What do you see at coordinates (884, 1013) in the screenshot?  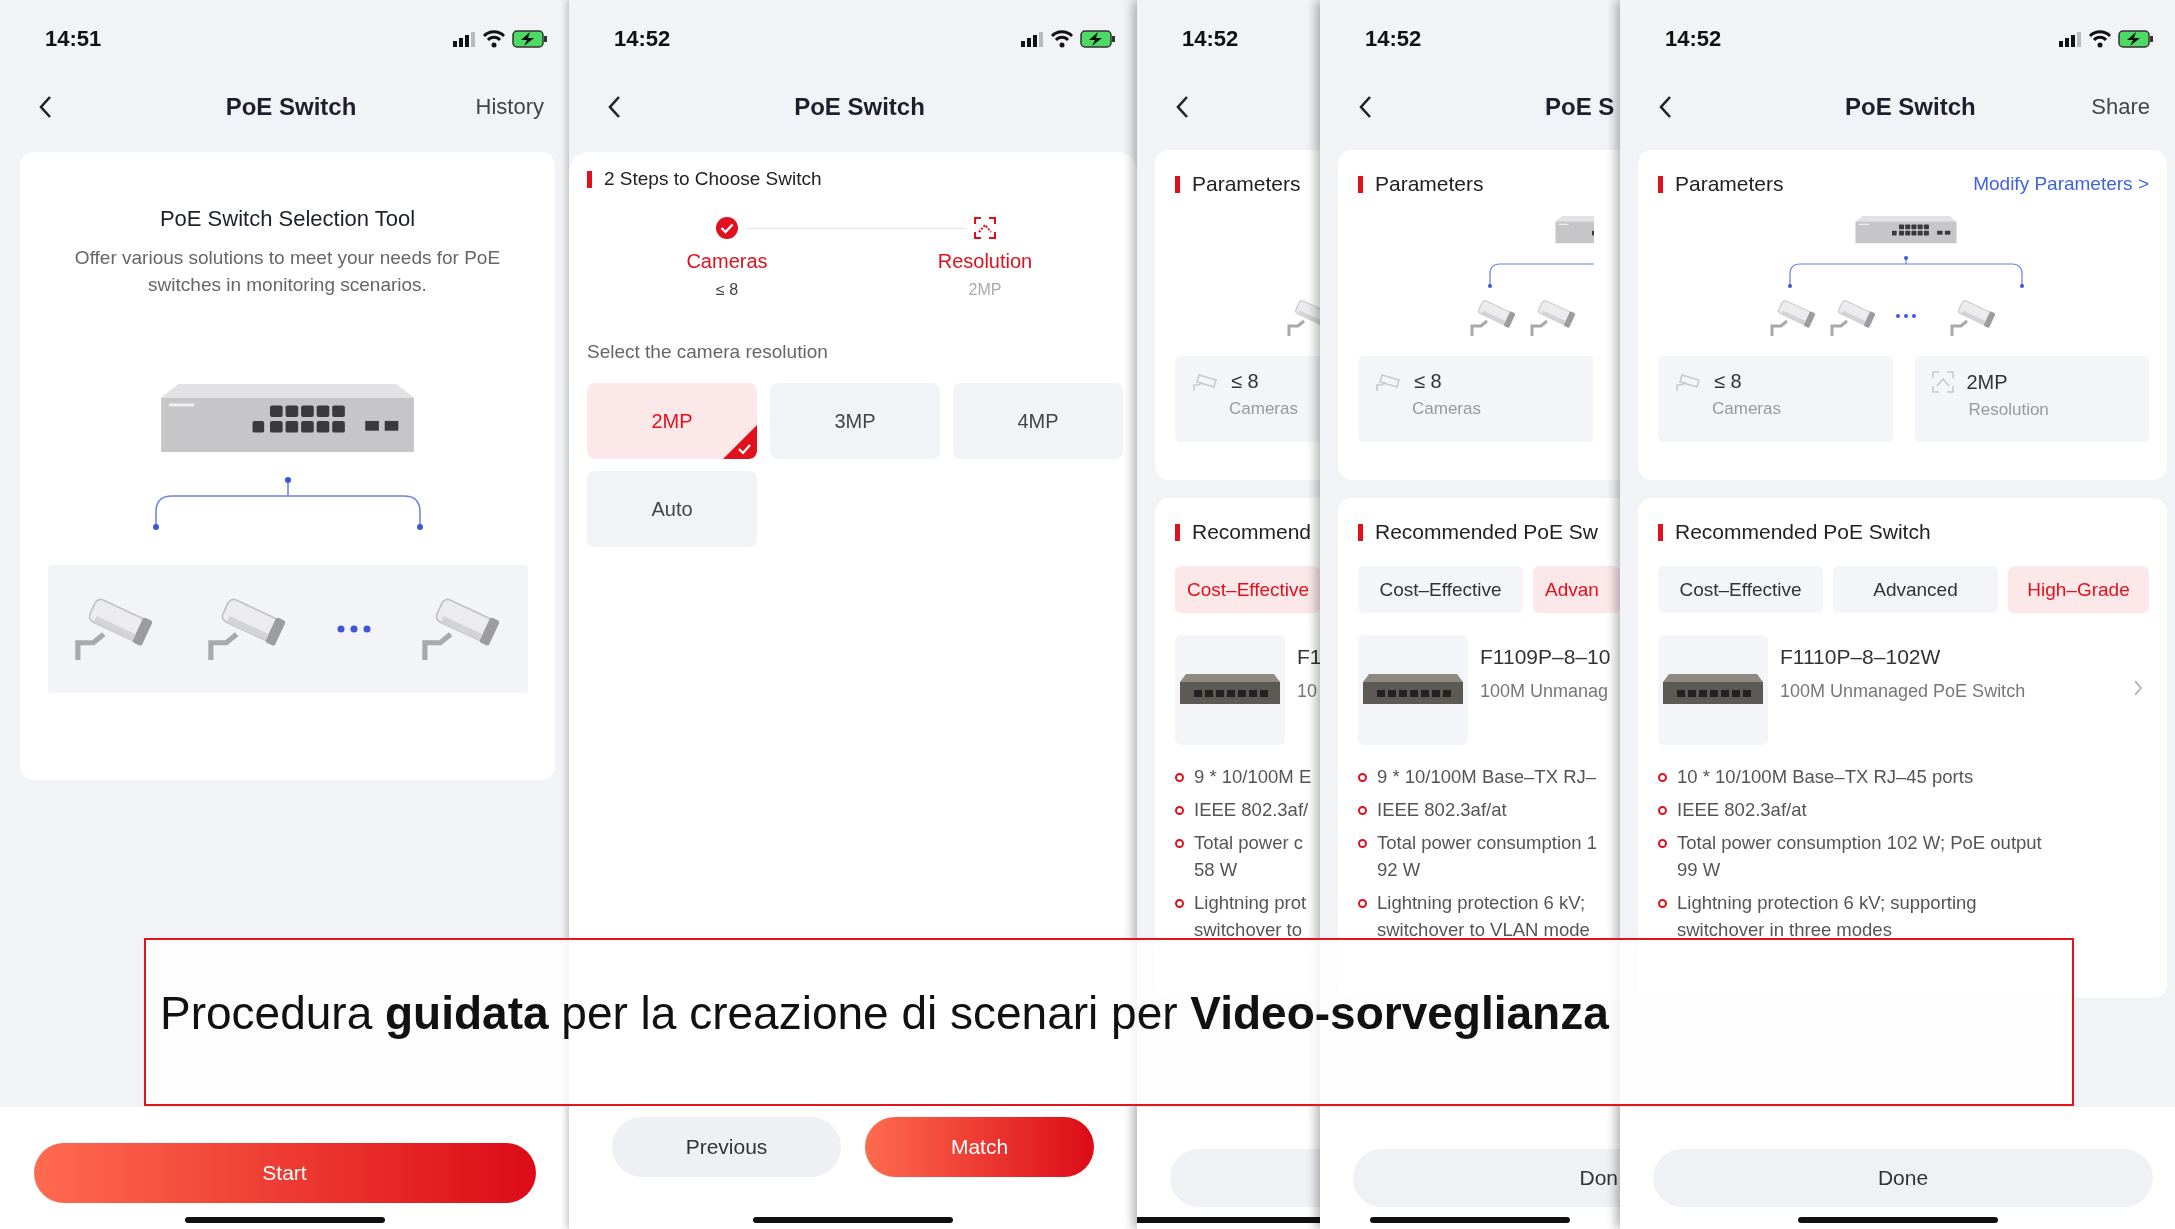 I see `caption-text: Procedura guidata per la creazione di scenari per Video-sorveglianza` at bounding box center [884, 1013].